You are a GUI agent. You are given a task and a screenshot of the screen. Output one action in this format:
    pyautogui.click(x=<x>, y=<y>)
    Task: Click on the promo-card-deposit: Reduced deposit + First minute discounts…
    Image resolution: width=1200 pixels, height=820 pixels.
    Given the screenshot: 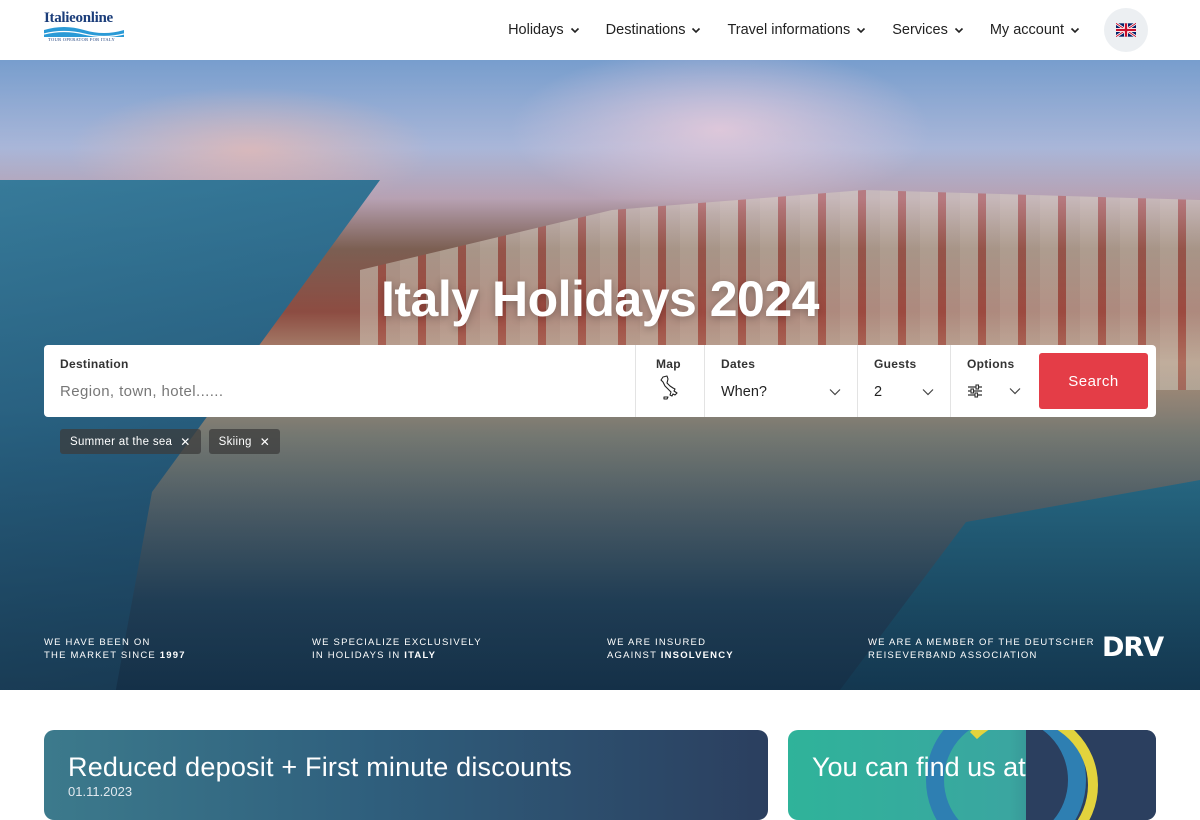 What is the action you would take?
    pyautogui.click(x=406, y=775)
    